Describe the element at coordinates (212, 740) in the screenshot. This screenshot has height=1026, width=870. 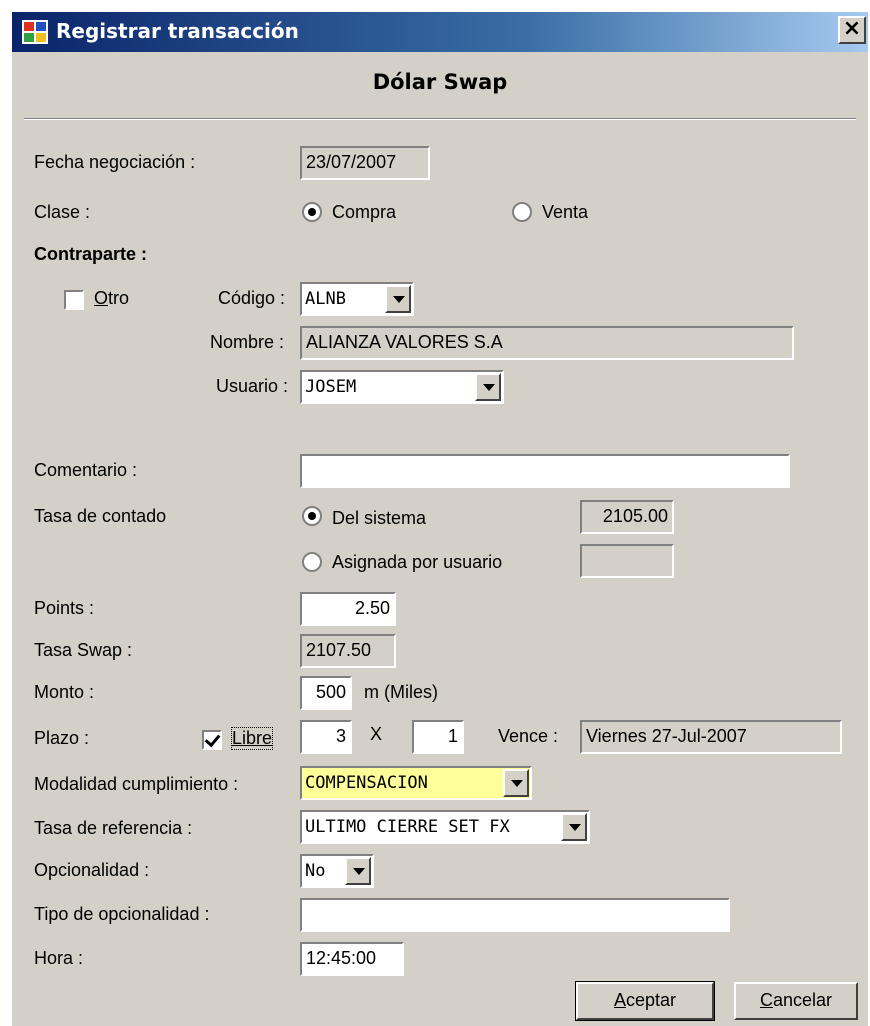
I see `libre-checkbox` at that location.